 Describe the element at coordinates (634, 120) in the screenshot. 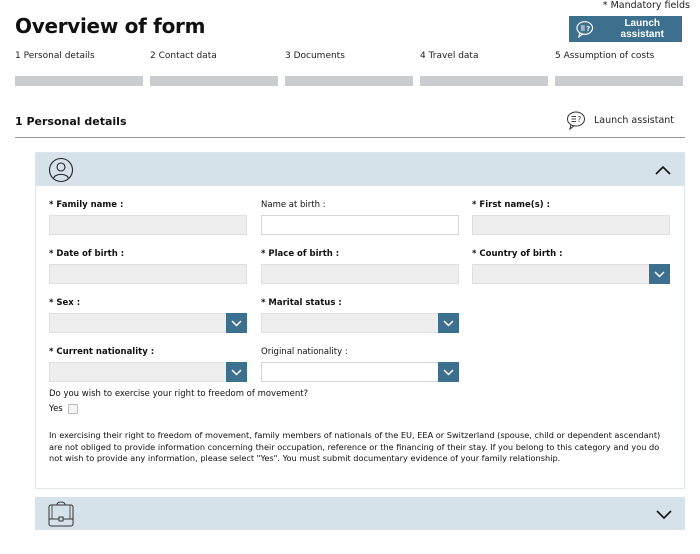

I see `section-launch-assistant-label: Launch assistant` at that location.